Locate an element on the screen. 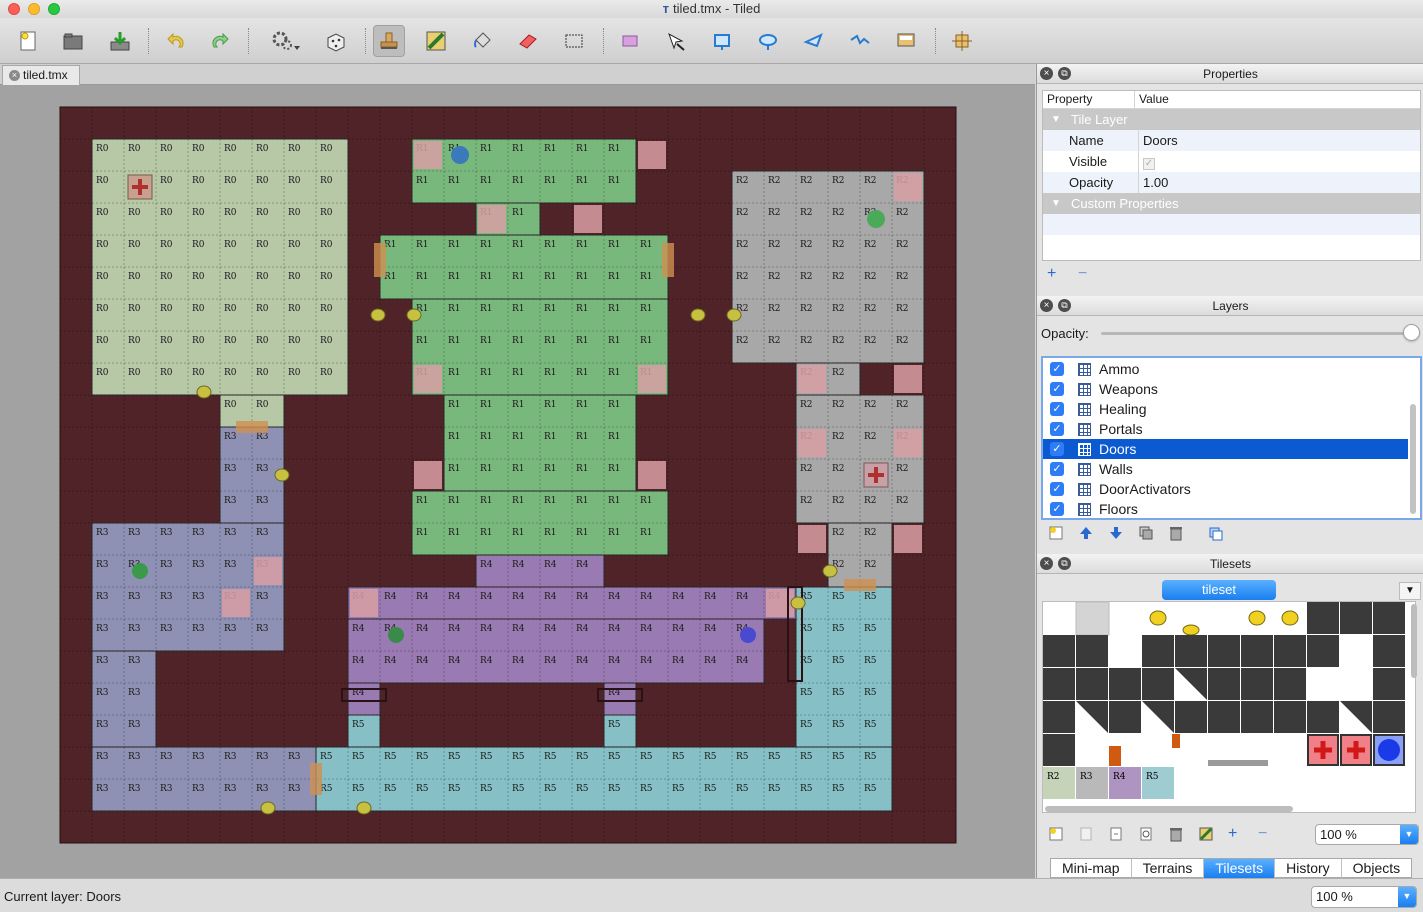 The height and width of the screenshot is (912, 1423). tile-layer-group: ▼ Tile Layer is located at coordinates (1231, 119).